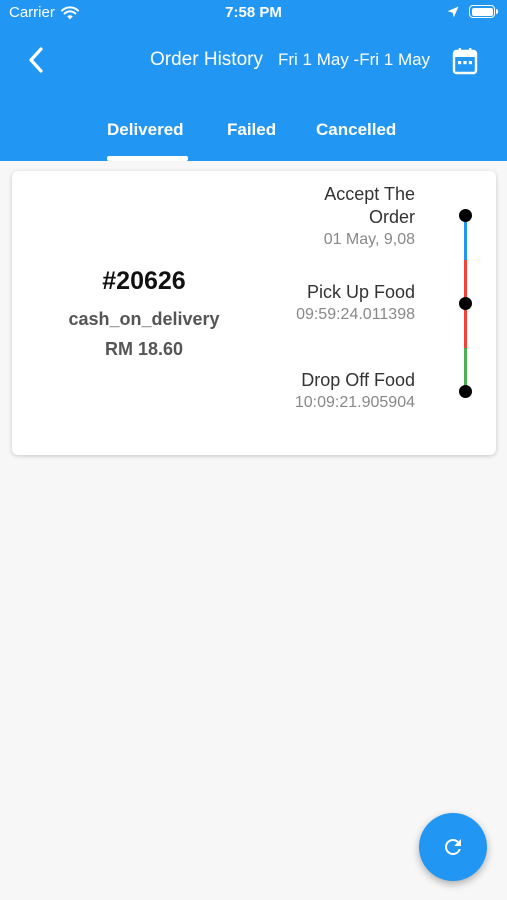 The image size is (507, 900). Describe the element at coordinates (354, 60) in the screenshot. I see `date-range-label: Fri 1 May -Fri 1 May` at that location.